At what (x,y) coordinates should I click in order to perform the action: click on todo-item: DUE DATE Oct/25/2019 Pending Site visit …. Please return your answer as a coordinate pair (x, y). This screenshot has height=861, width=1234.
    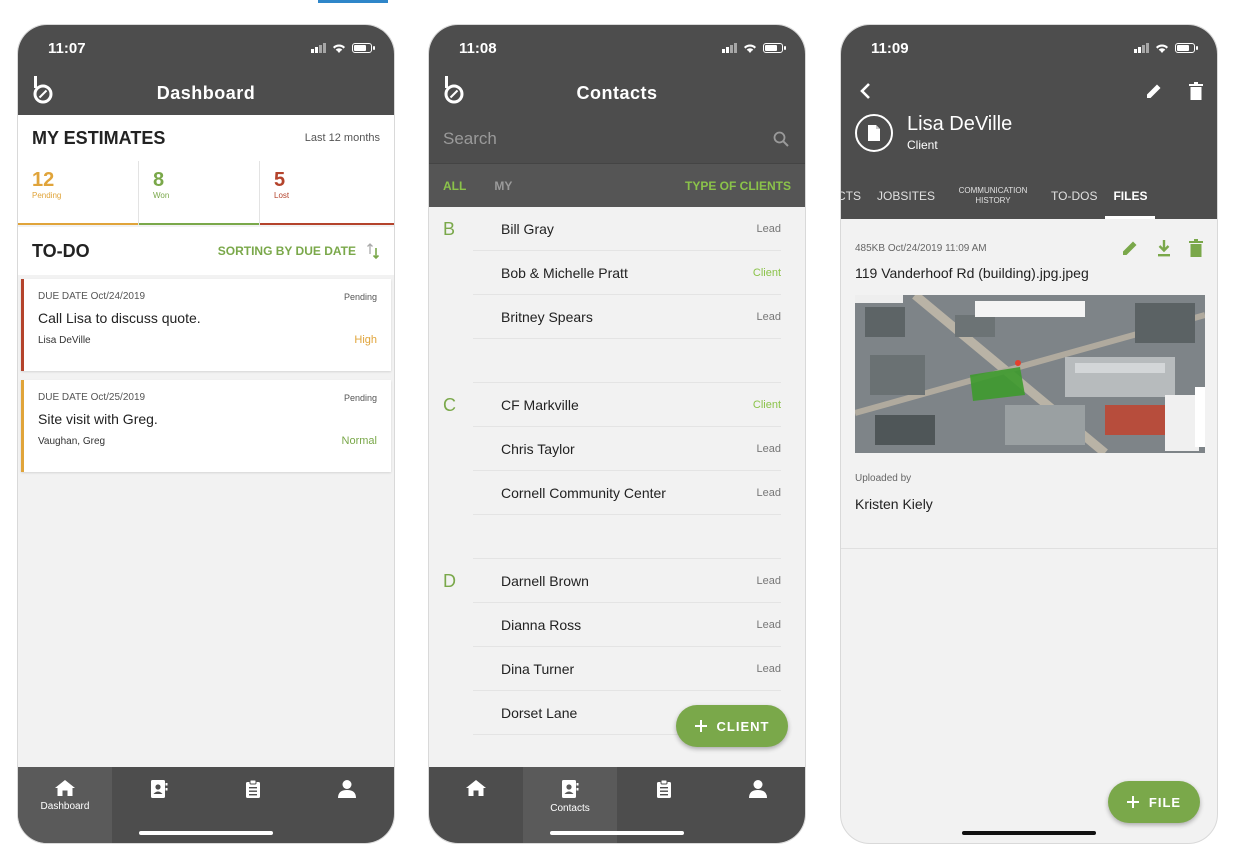
    Looking at the image, I should click on (206, 426).